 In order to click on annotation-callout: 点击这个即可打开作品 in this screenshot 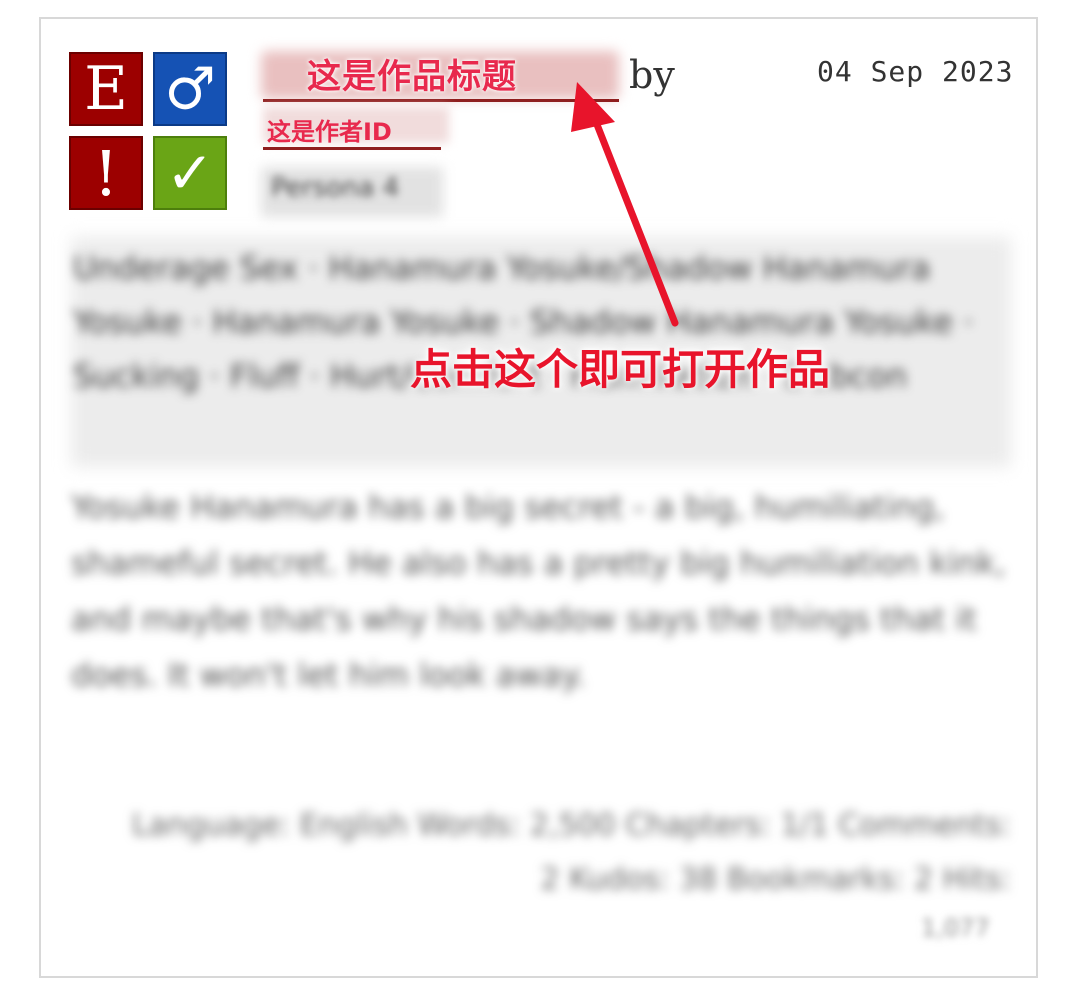, I will do `click(620, 369)`.